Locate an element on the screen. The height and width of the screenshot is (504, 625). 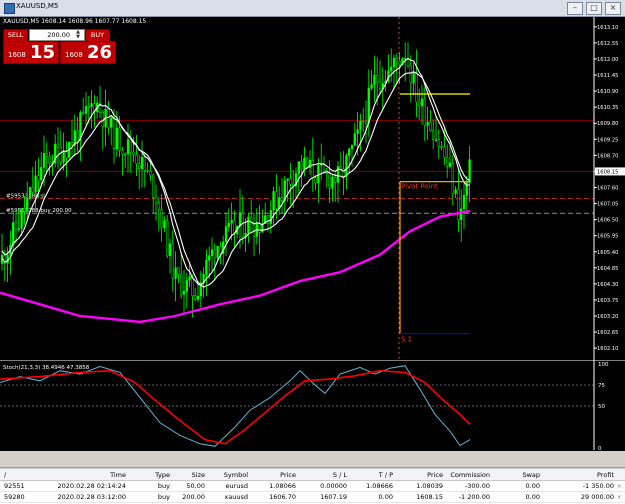
lot-size-value: 200.00 is located at coordinates (58, 35).